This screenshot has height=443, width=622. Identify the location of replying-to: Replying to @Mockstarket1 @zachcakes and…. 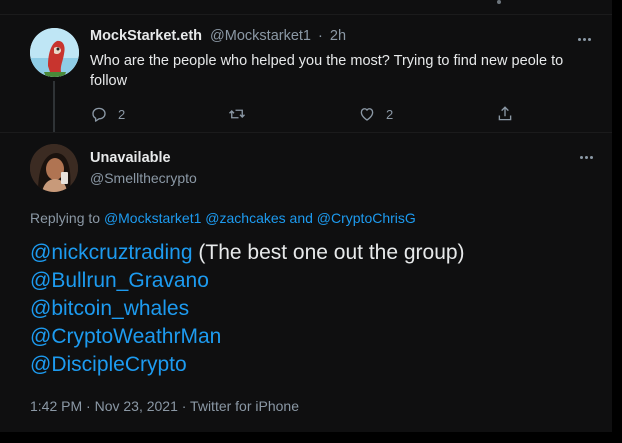
(223, 218).